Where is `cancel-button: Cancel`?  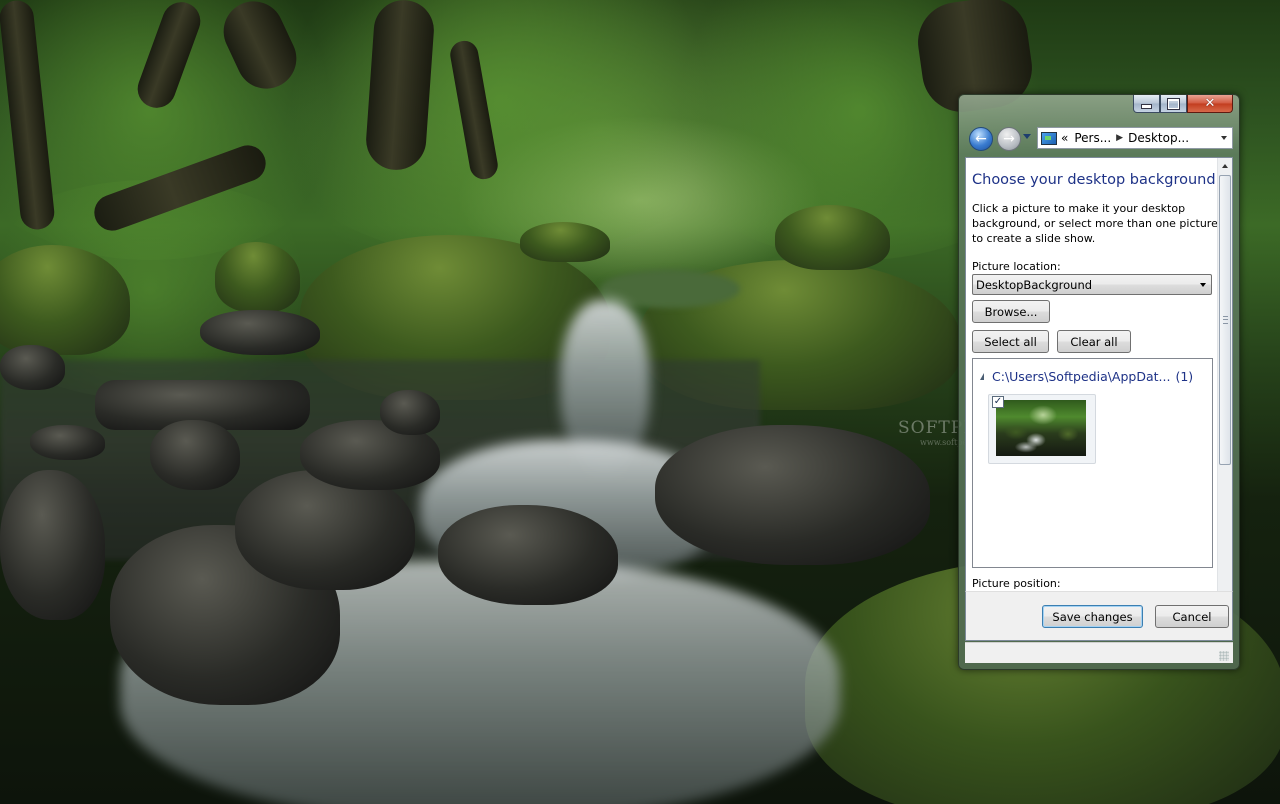 cancel-button: Cancel is located at coordinates (1192, 616).